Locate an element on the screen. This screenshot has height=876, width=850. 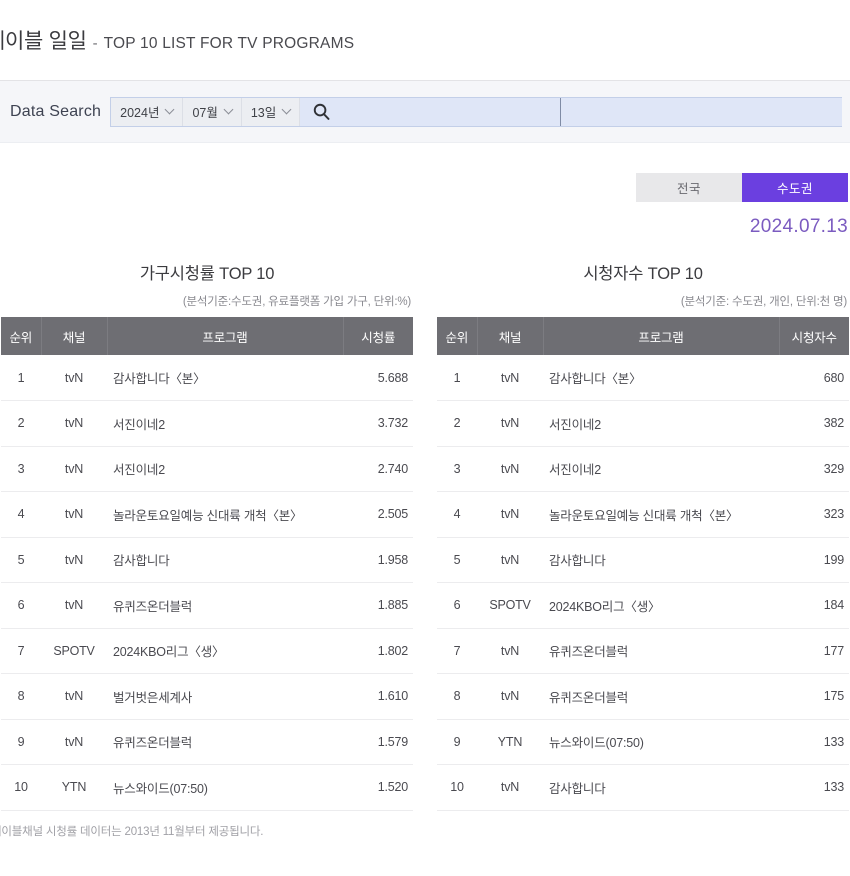
table-row: 6 tvN 유퀴즈온더블럭 1.885 is located at coordinates (207, 605).